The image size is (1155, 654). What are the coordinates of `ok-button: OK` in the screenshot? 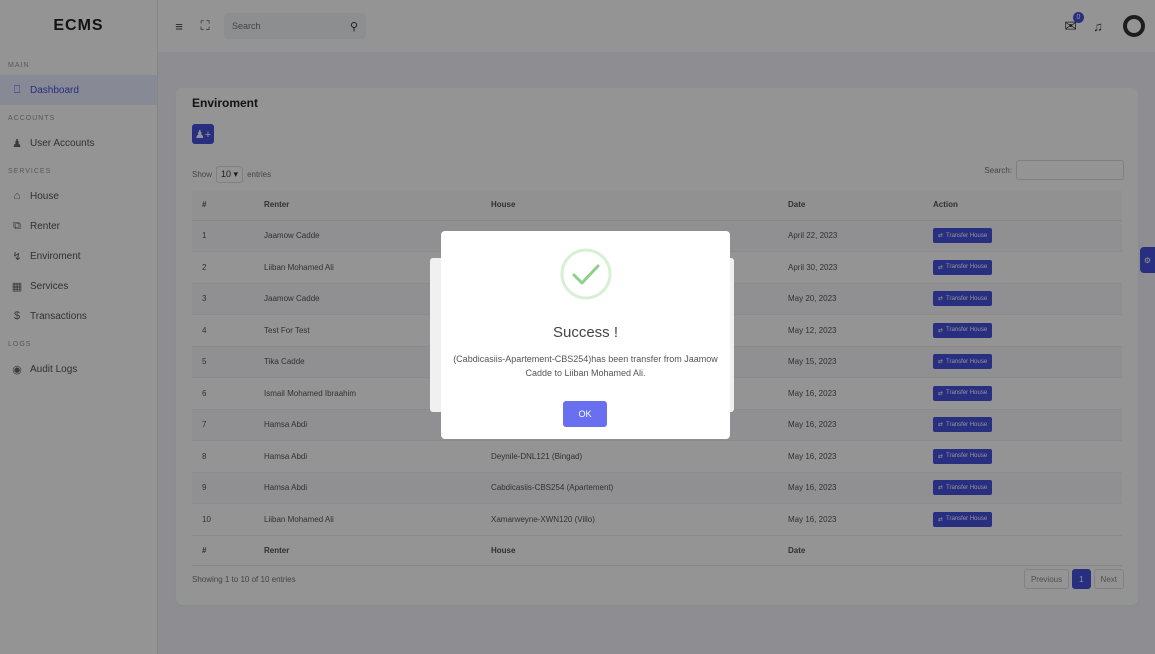 It's located at (585, 414).